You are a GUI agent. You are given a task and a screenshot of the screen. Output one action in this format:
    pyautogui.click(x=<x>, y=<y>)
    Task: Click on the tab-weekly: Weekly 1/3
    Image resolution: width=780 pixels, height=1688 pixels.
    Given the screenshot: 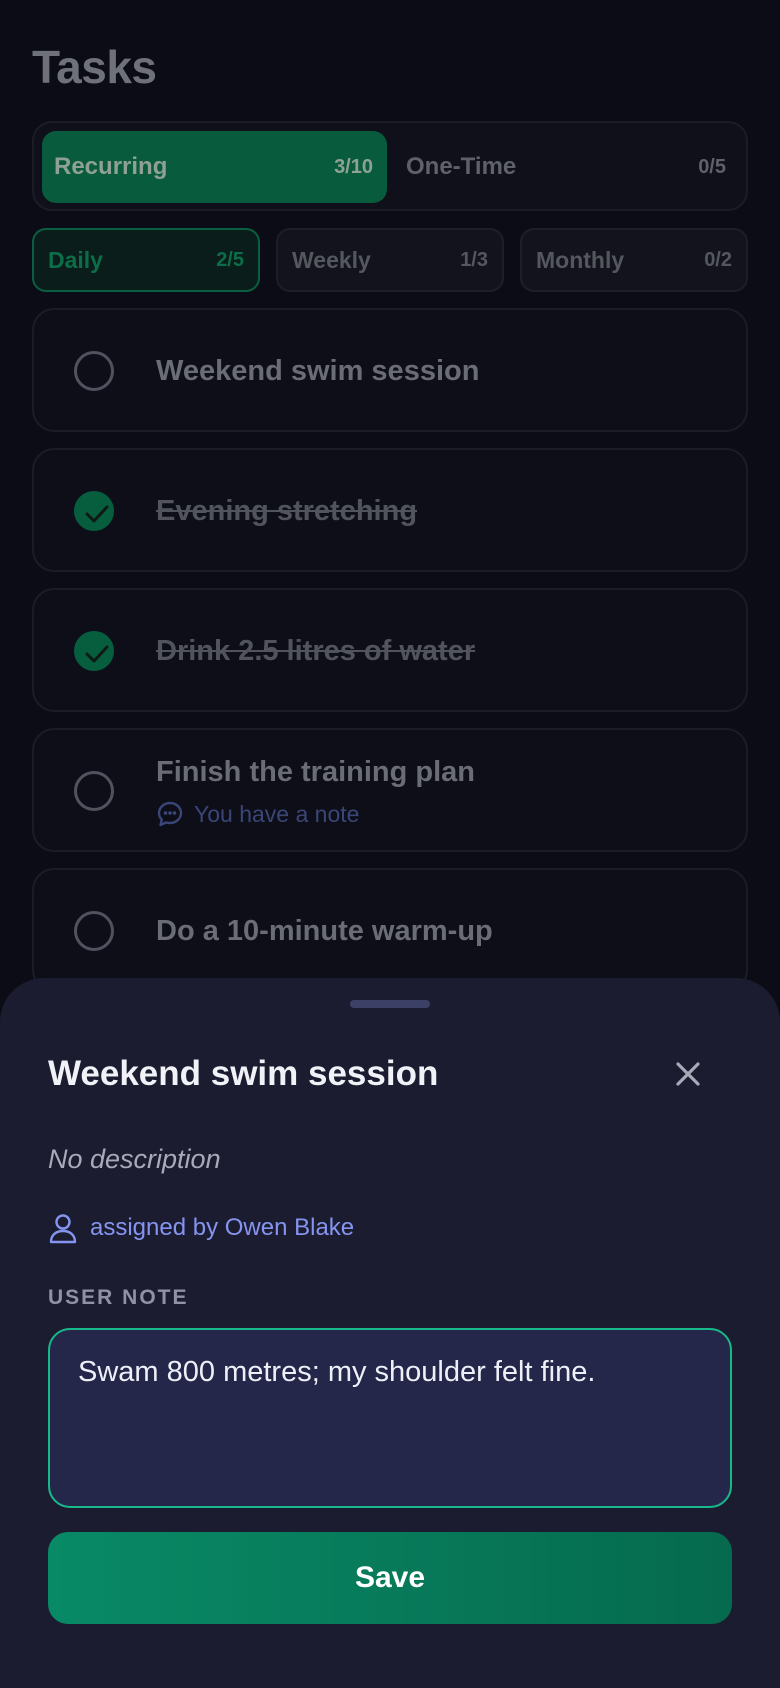 What is the action you would take?
    pyautogui.click(x=390, y=260)
    